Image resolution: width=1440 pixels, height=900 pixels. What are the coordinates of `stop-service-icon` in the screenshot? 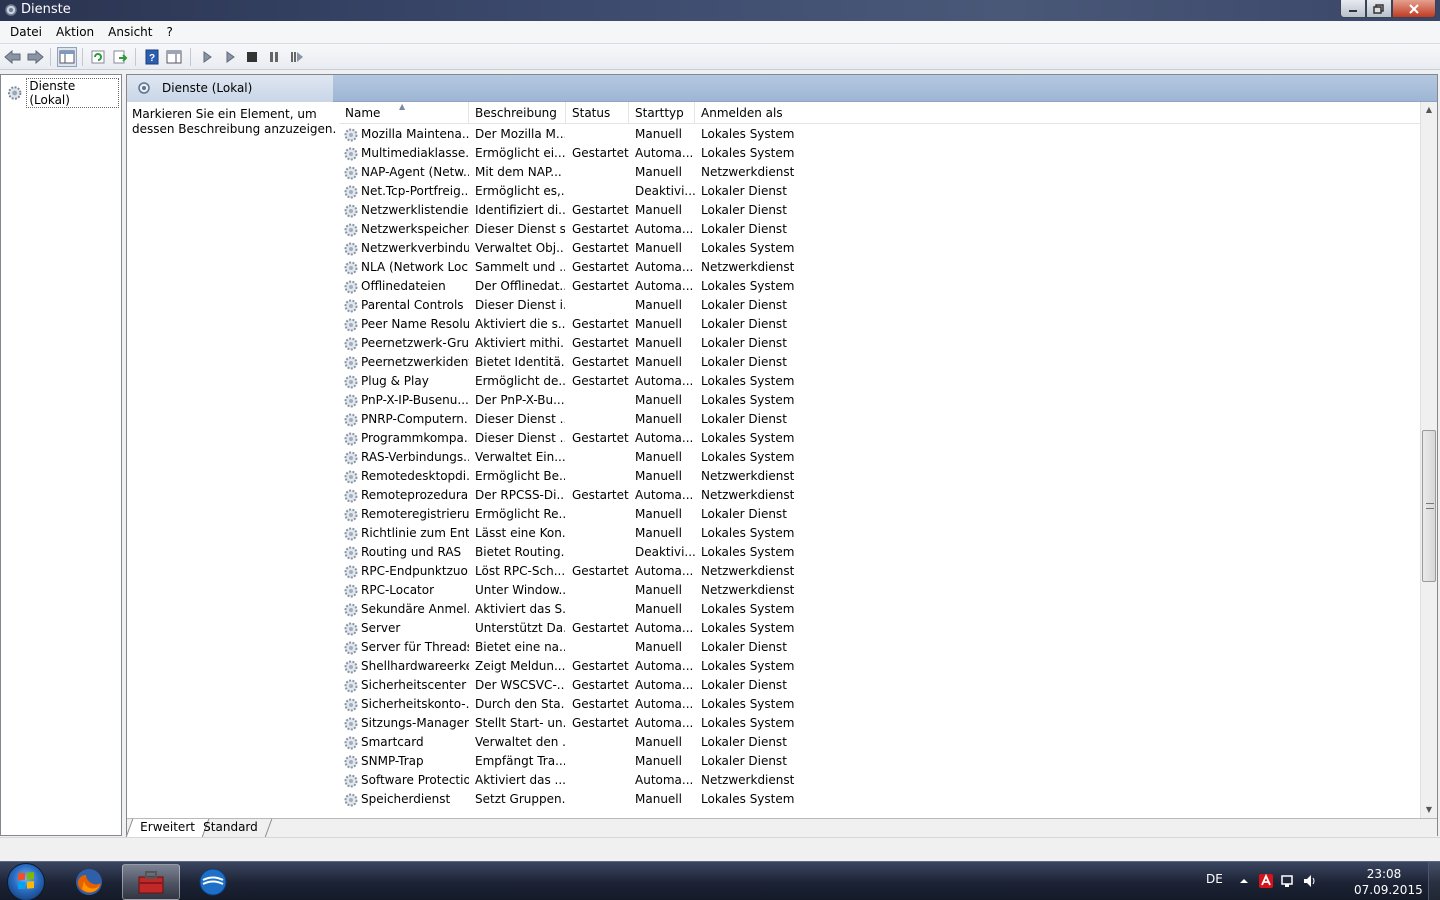 It's located at (252, 57).